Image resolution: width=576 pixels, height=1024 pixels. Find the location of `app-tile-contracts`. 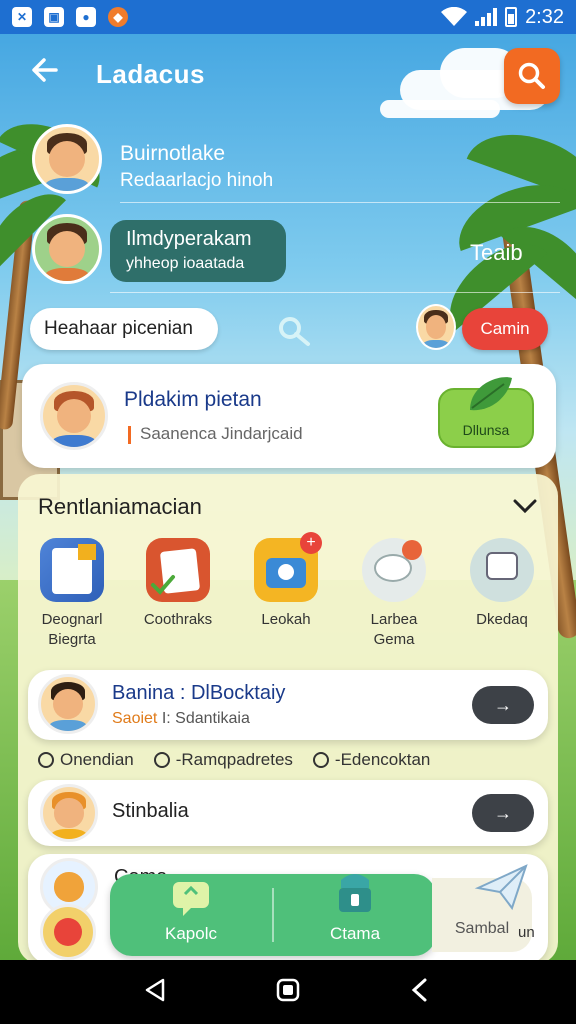

app-tile-contracts is located at coordinates (178, 570).